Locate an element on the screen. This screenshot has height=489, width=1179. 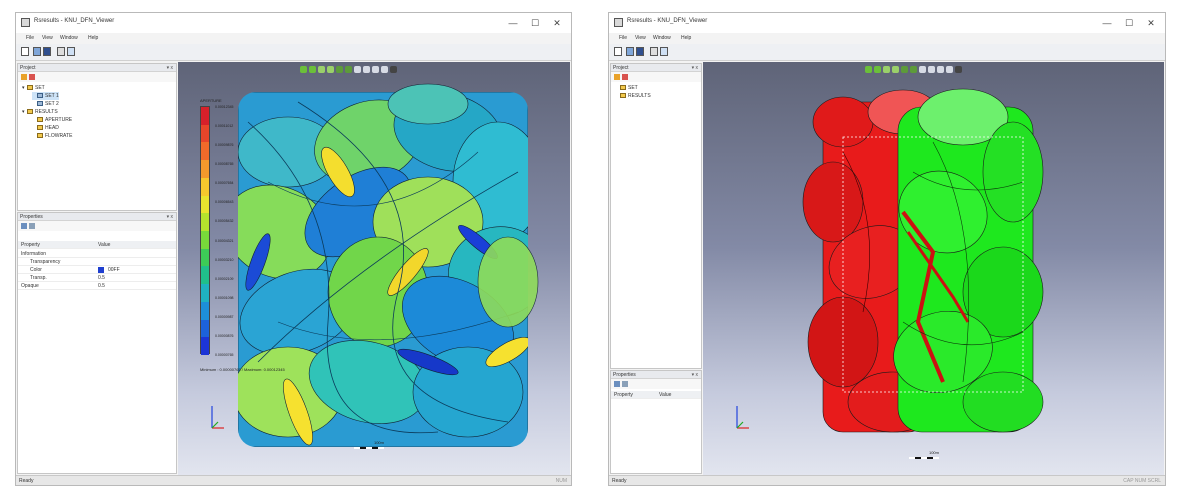
tree-item: SET 2 is located at coordinates (45, 104).